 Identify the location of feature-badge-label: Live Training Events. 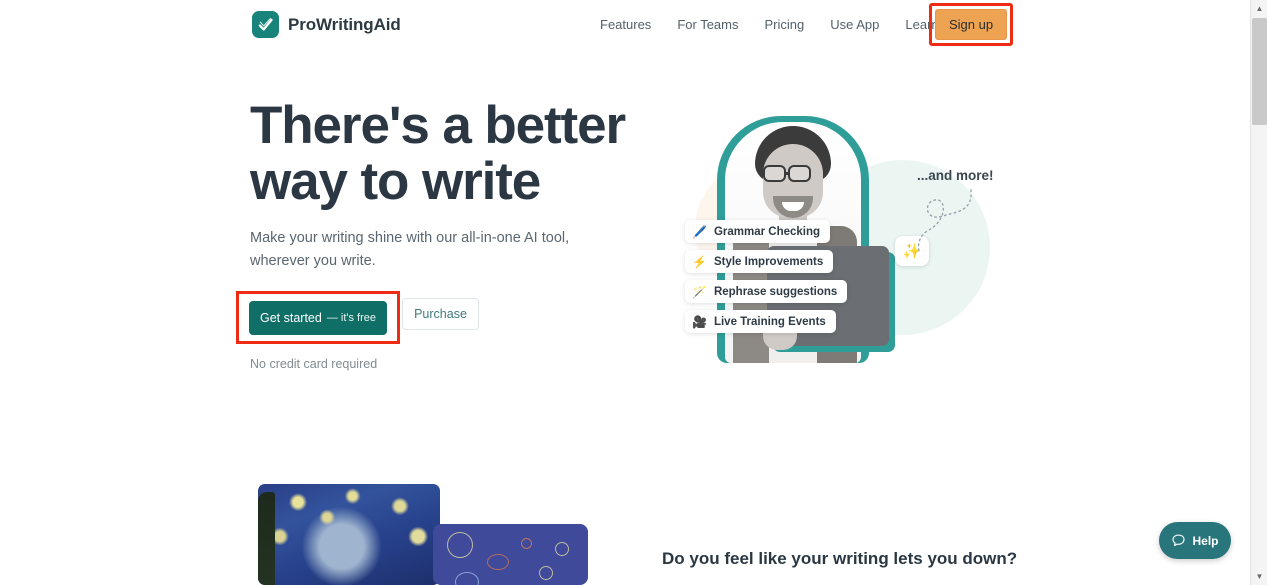
(769, 321).